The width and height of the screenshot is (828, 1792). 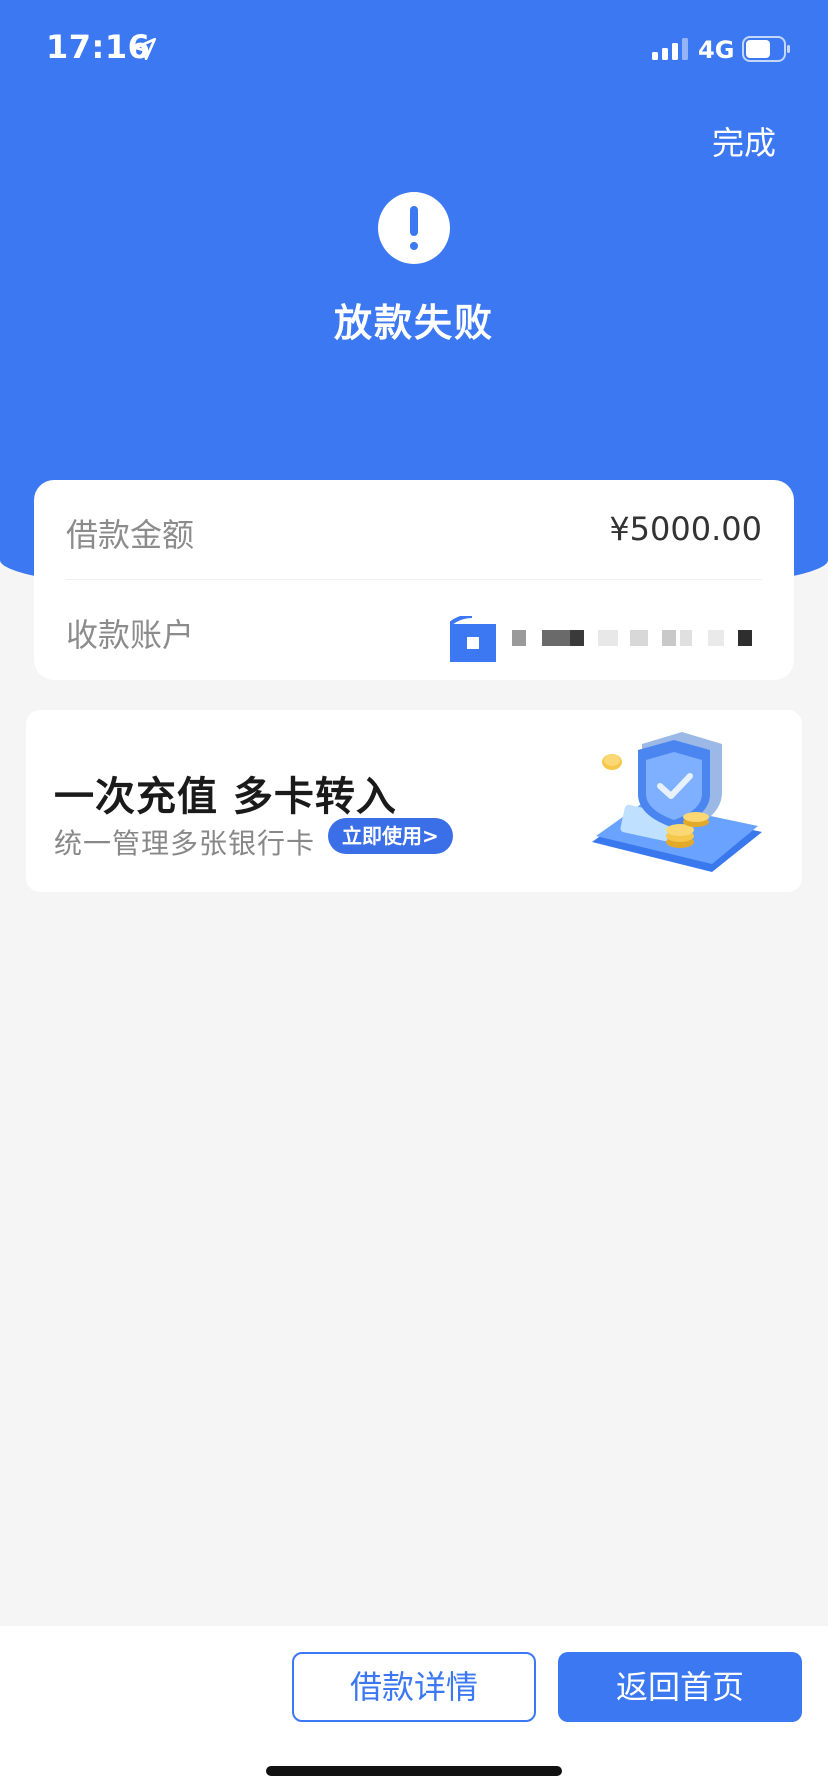 What do you see at coordinates (473, 639) in the screenshot?
I see `bank-logo-icon` at bounding box center [473, 639].